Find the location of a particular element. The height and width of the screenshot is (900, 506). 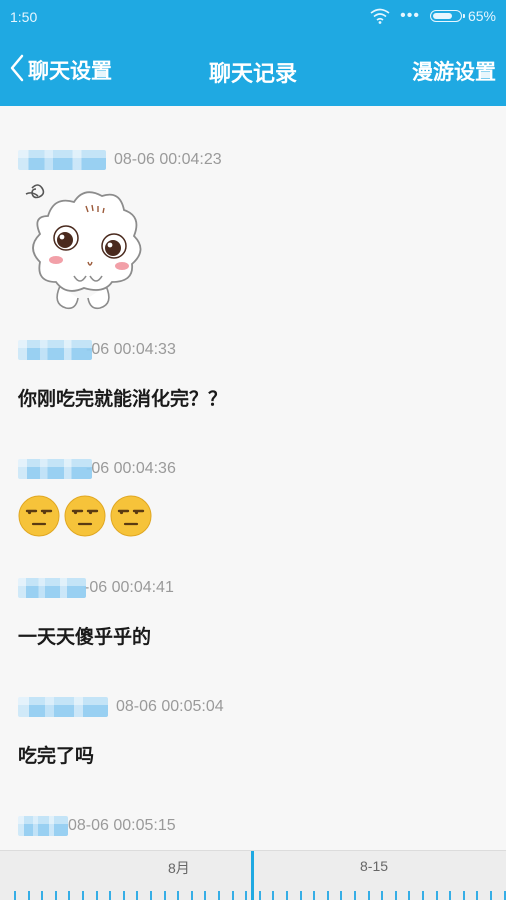

emoji-row is located at coordinates (85, 516).